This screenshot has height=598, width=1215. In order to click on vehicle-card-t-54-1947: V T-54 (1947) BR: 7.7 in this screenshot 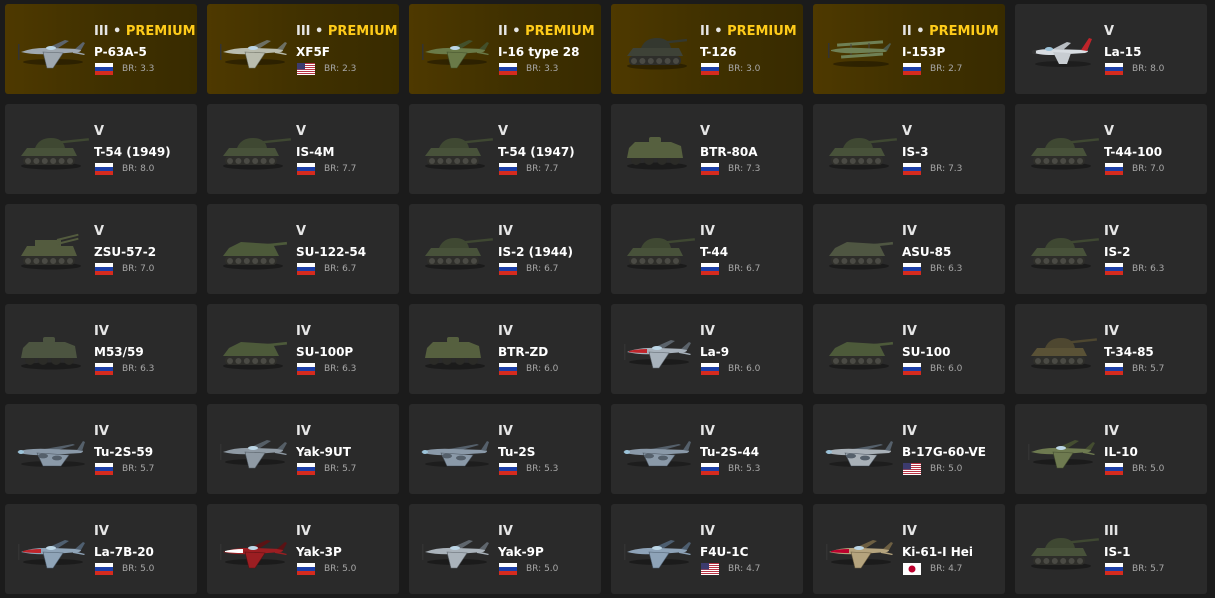, I will do `click(505, 149)`.